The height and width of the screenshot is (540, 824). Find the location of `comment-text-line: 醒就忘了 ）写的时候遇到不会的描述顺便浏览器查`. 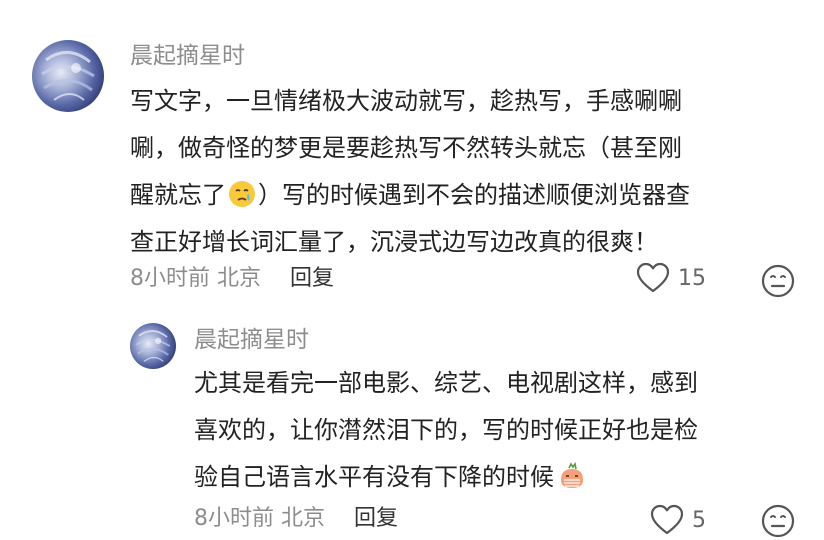

comment-text-line: 醒就忘了 ）写的时候遇到不会的描述顺便浏览器查 is located at coordinates (410, 195).